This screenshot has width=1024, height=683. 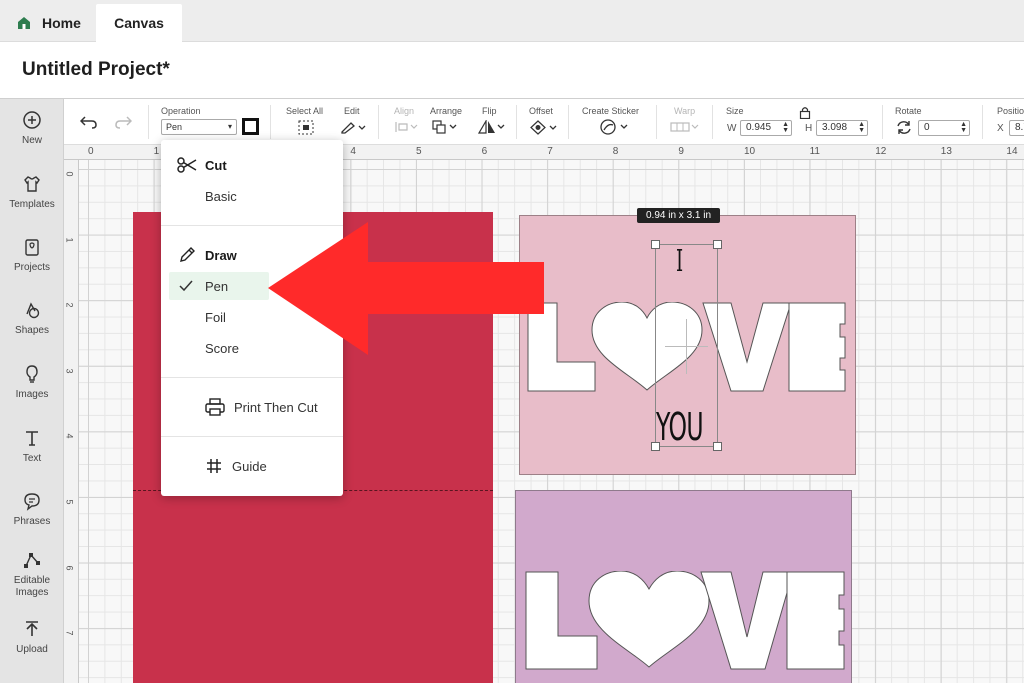 What do you see at coordinates (32, 574) in the screenshot?
I see `sidebar-item-editable-images: Editable Images` at bounding box center [32, 574].